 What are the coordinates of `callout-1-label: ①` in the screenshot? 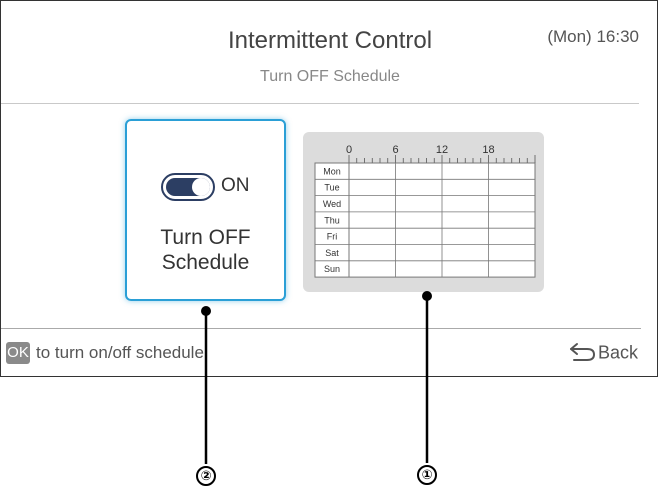 It's located at (427, 475).